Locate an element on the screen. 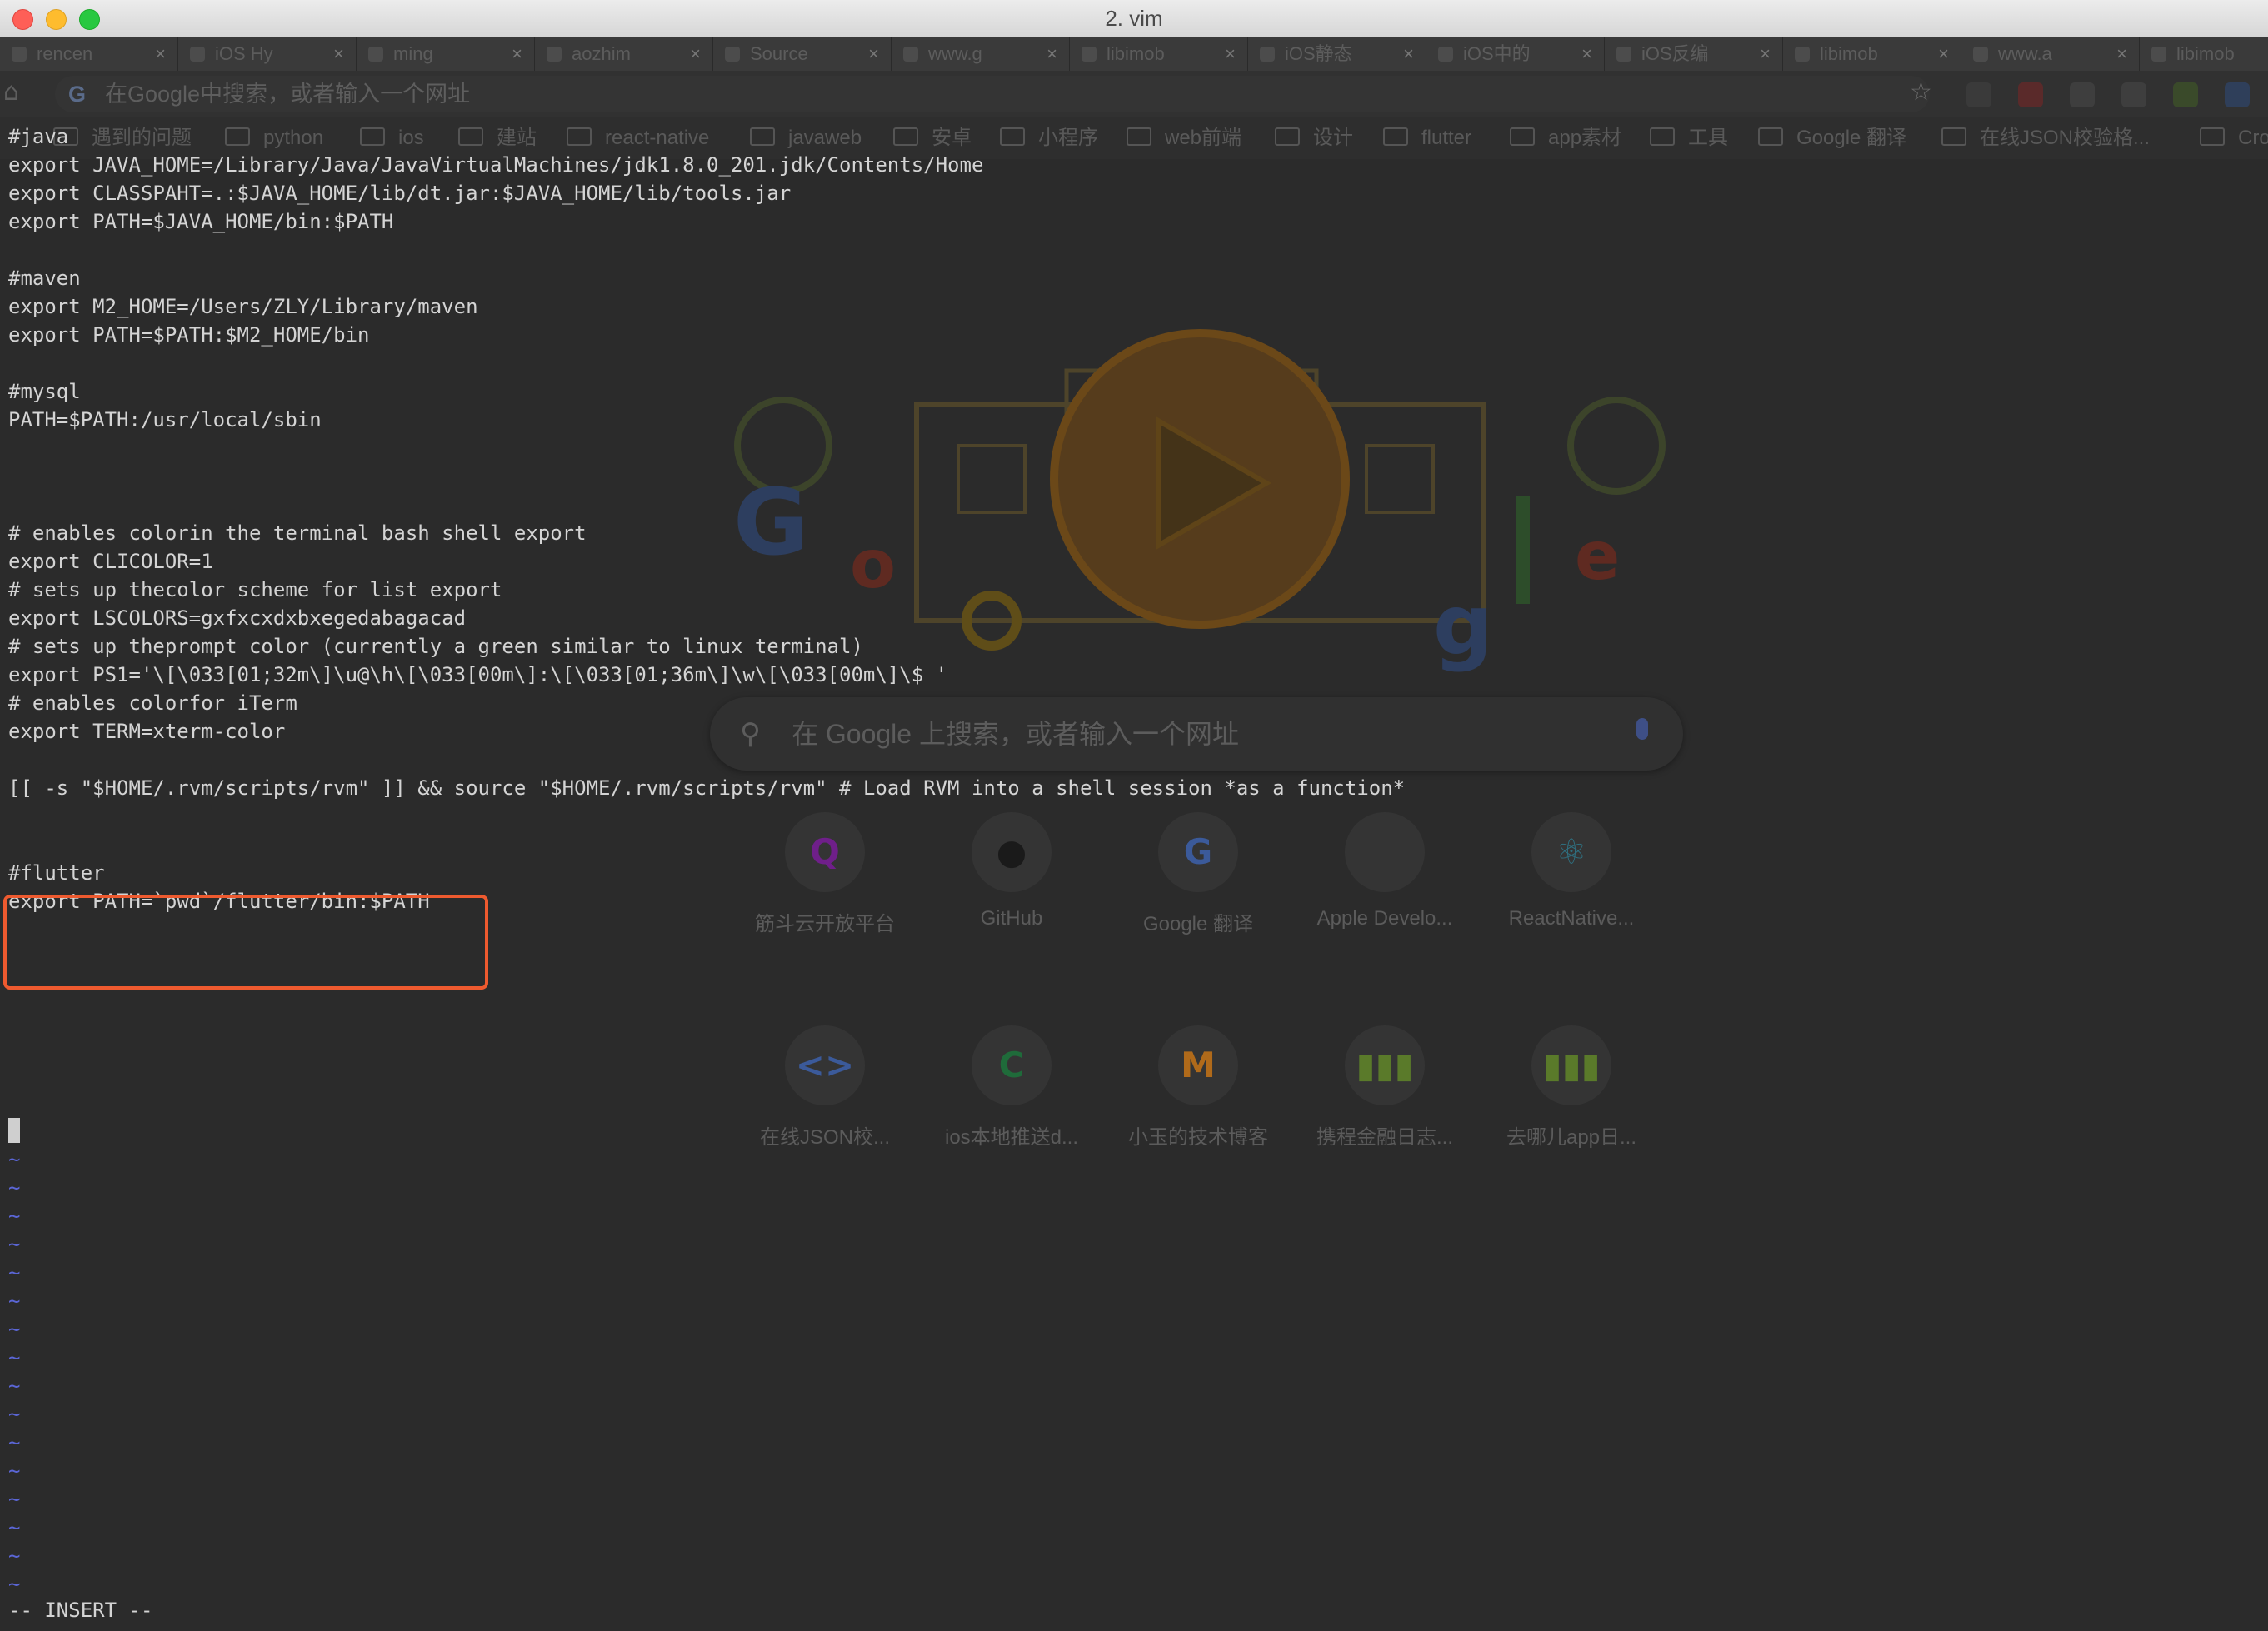 The width and height of the screenshot is (2268, 1631). vim-mode-indicator: -- INSERT -- is located at coordinates (80, 1610).